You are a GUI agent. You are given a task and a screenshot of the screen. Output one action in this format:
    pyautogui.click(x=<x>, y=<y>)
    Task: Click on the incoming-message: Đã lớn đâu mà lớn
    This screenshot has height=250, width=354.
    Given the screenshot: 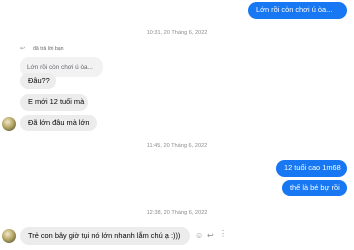 What is the action you would take?
    pyautogui.click(x=58, y=123)
    